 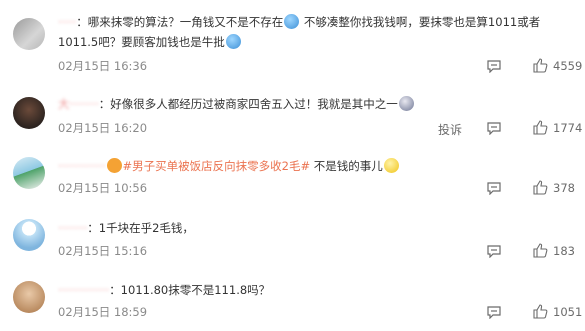 What do you see at coordinates (564, 251) in the screenshot?
I see `like-count: 183` at bounding box center [564, 251].